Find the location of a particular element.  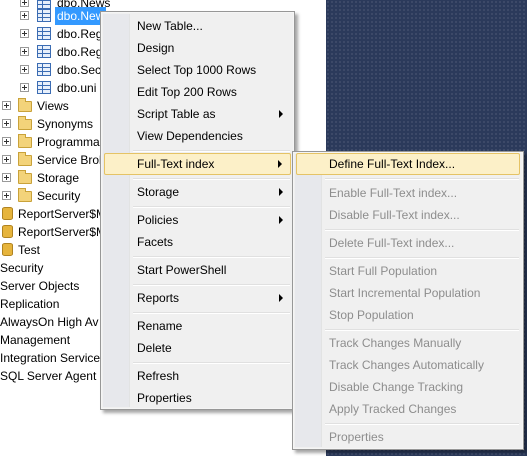

menu-item-label: Disable Change Tracking is located at coordinates (396, 387).